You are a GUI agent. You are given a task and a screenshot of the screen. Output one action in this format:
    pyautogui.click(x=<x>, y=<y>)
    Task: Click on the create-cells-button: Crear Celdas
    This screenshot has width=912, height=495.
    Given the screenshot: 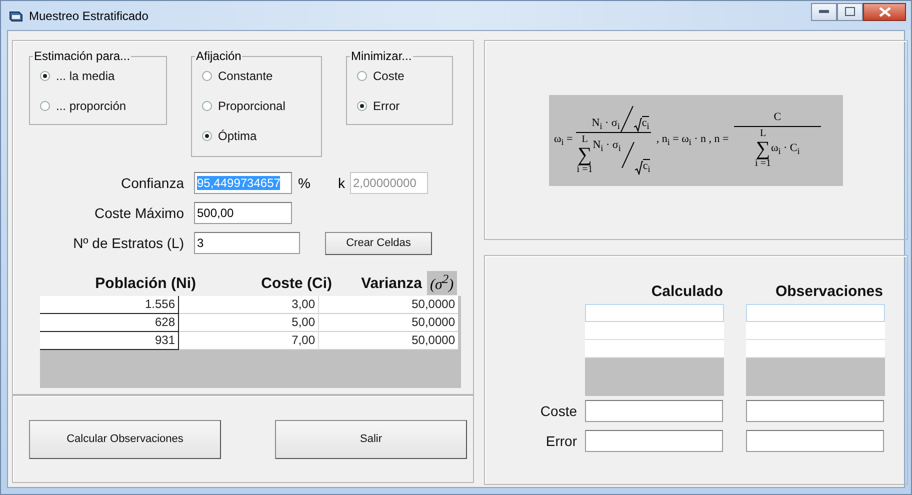 What is the action you would take?
    pyautogui.click(x=378, y=243)
    